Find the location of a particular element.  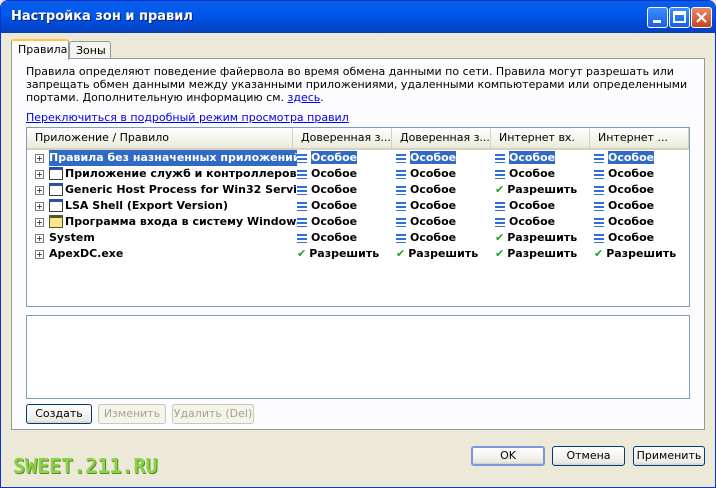

rule-name: ApexDC.exe is located at coordinates (86, 253).